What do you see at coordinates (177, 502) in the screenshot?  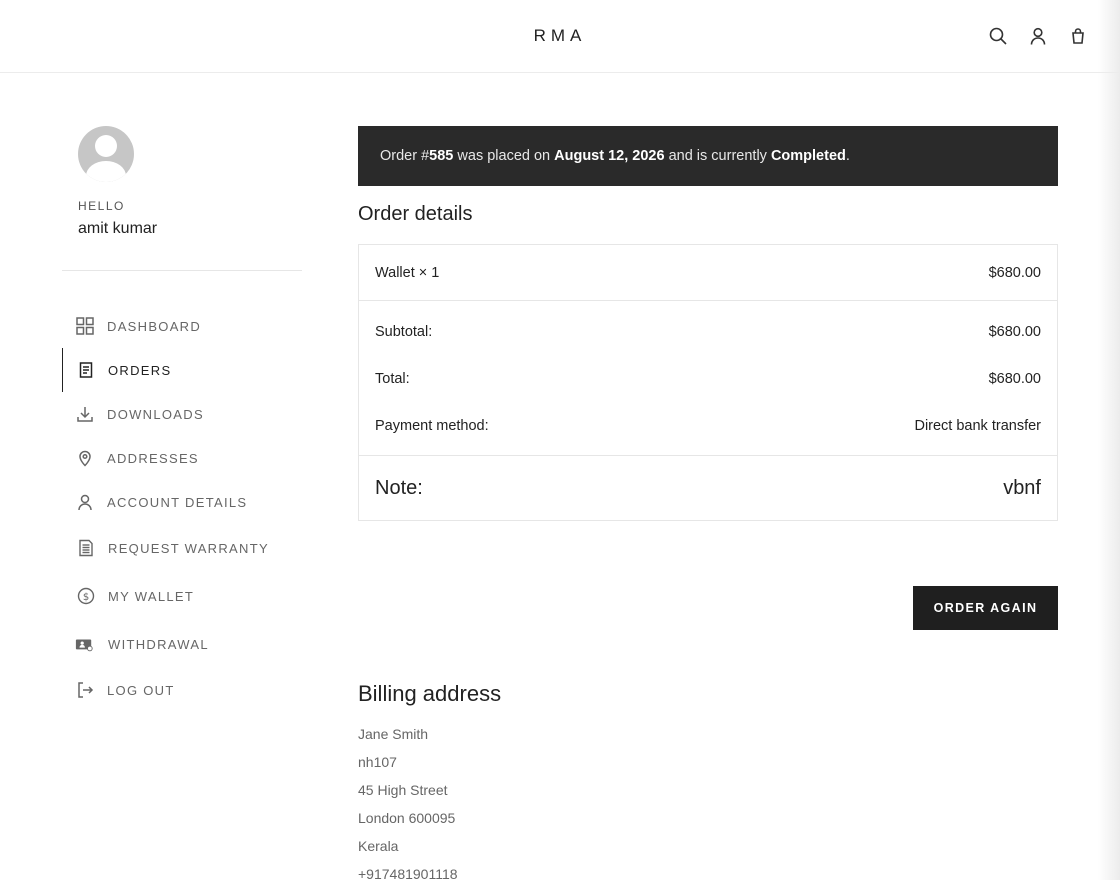 I see `sidebar-item-label: ACCOUNT DETAILS` at bounding box center [177, 502].